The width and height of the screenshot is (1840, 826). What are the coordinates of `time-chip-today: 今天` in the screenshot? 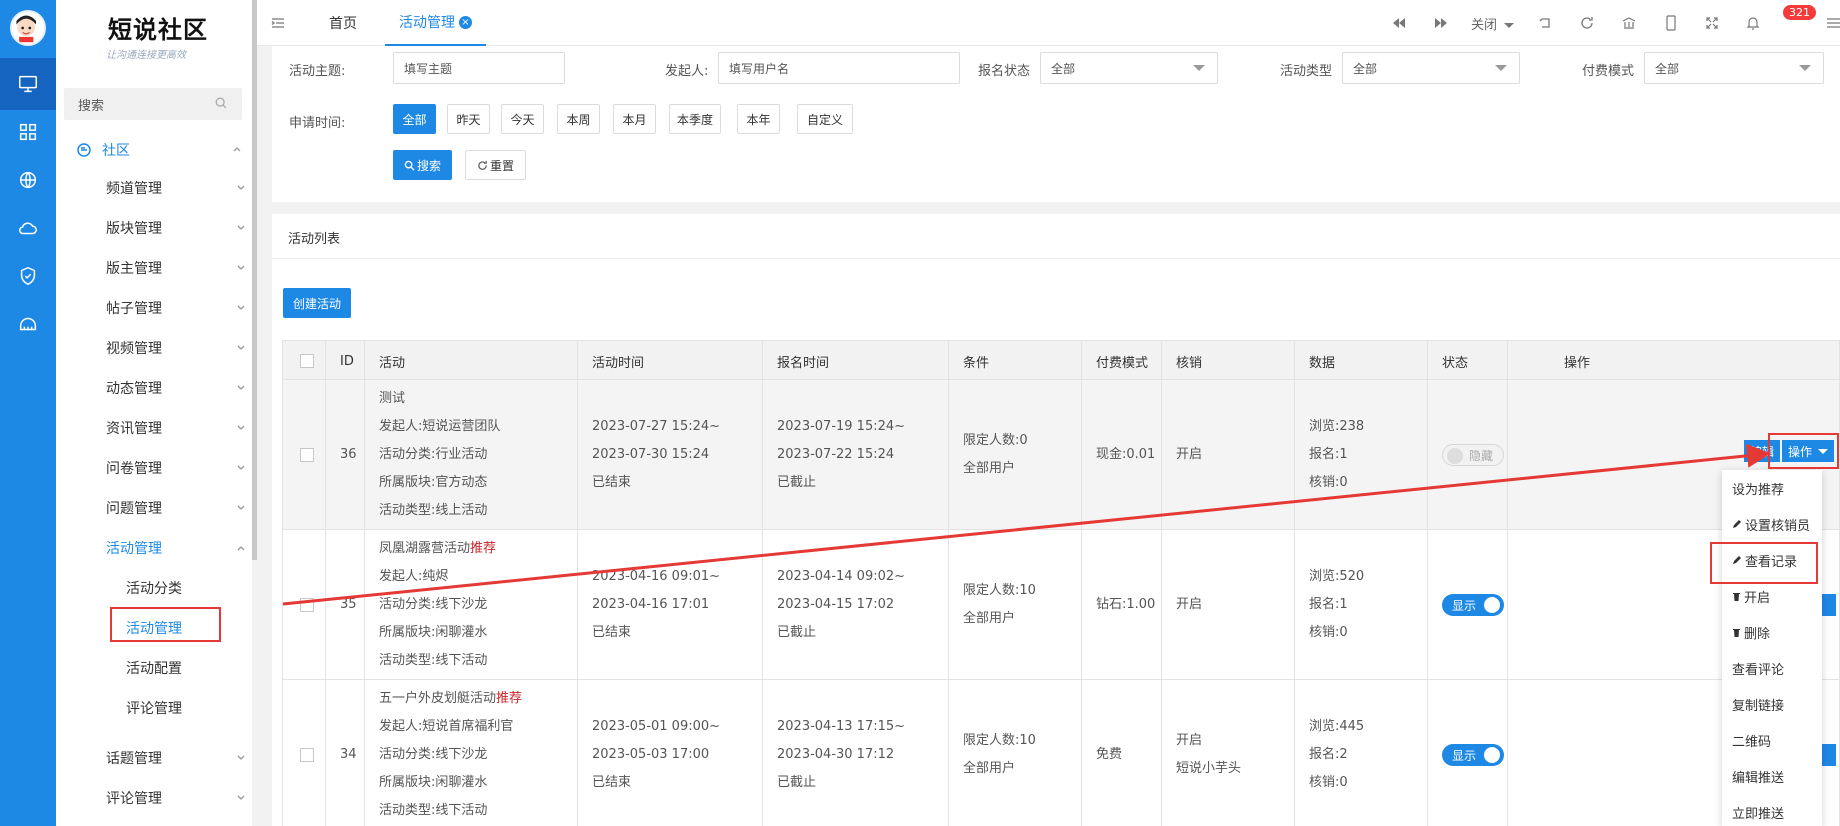 It's located at (522, 119).